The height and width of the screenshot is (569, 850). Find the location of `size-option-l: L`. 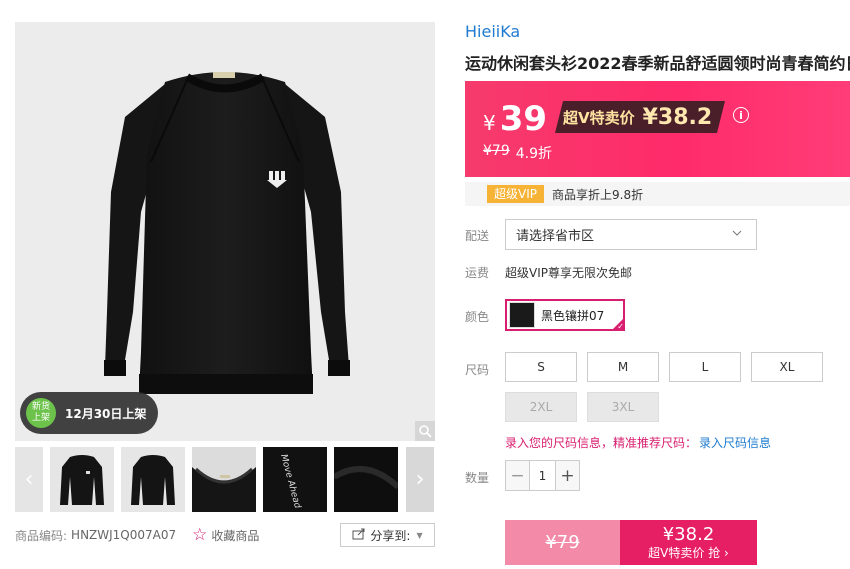

size-option-l: L is located at coordinates (705, 367).